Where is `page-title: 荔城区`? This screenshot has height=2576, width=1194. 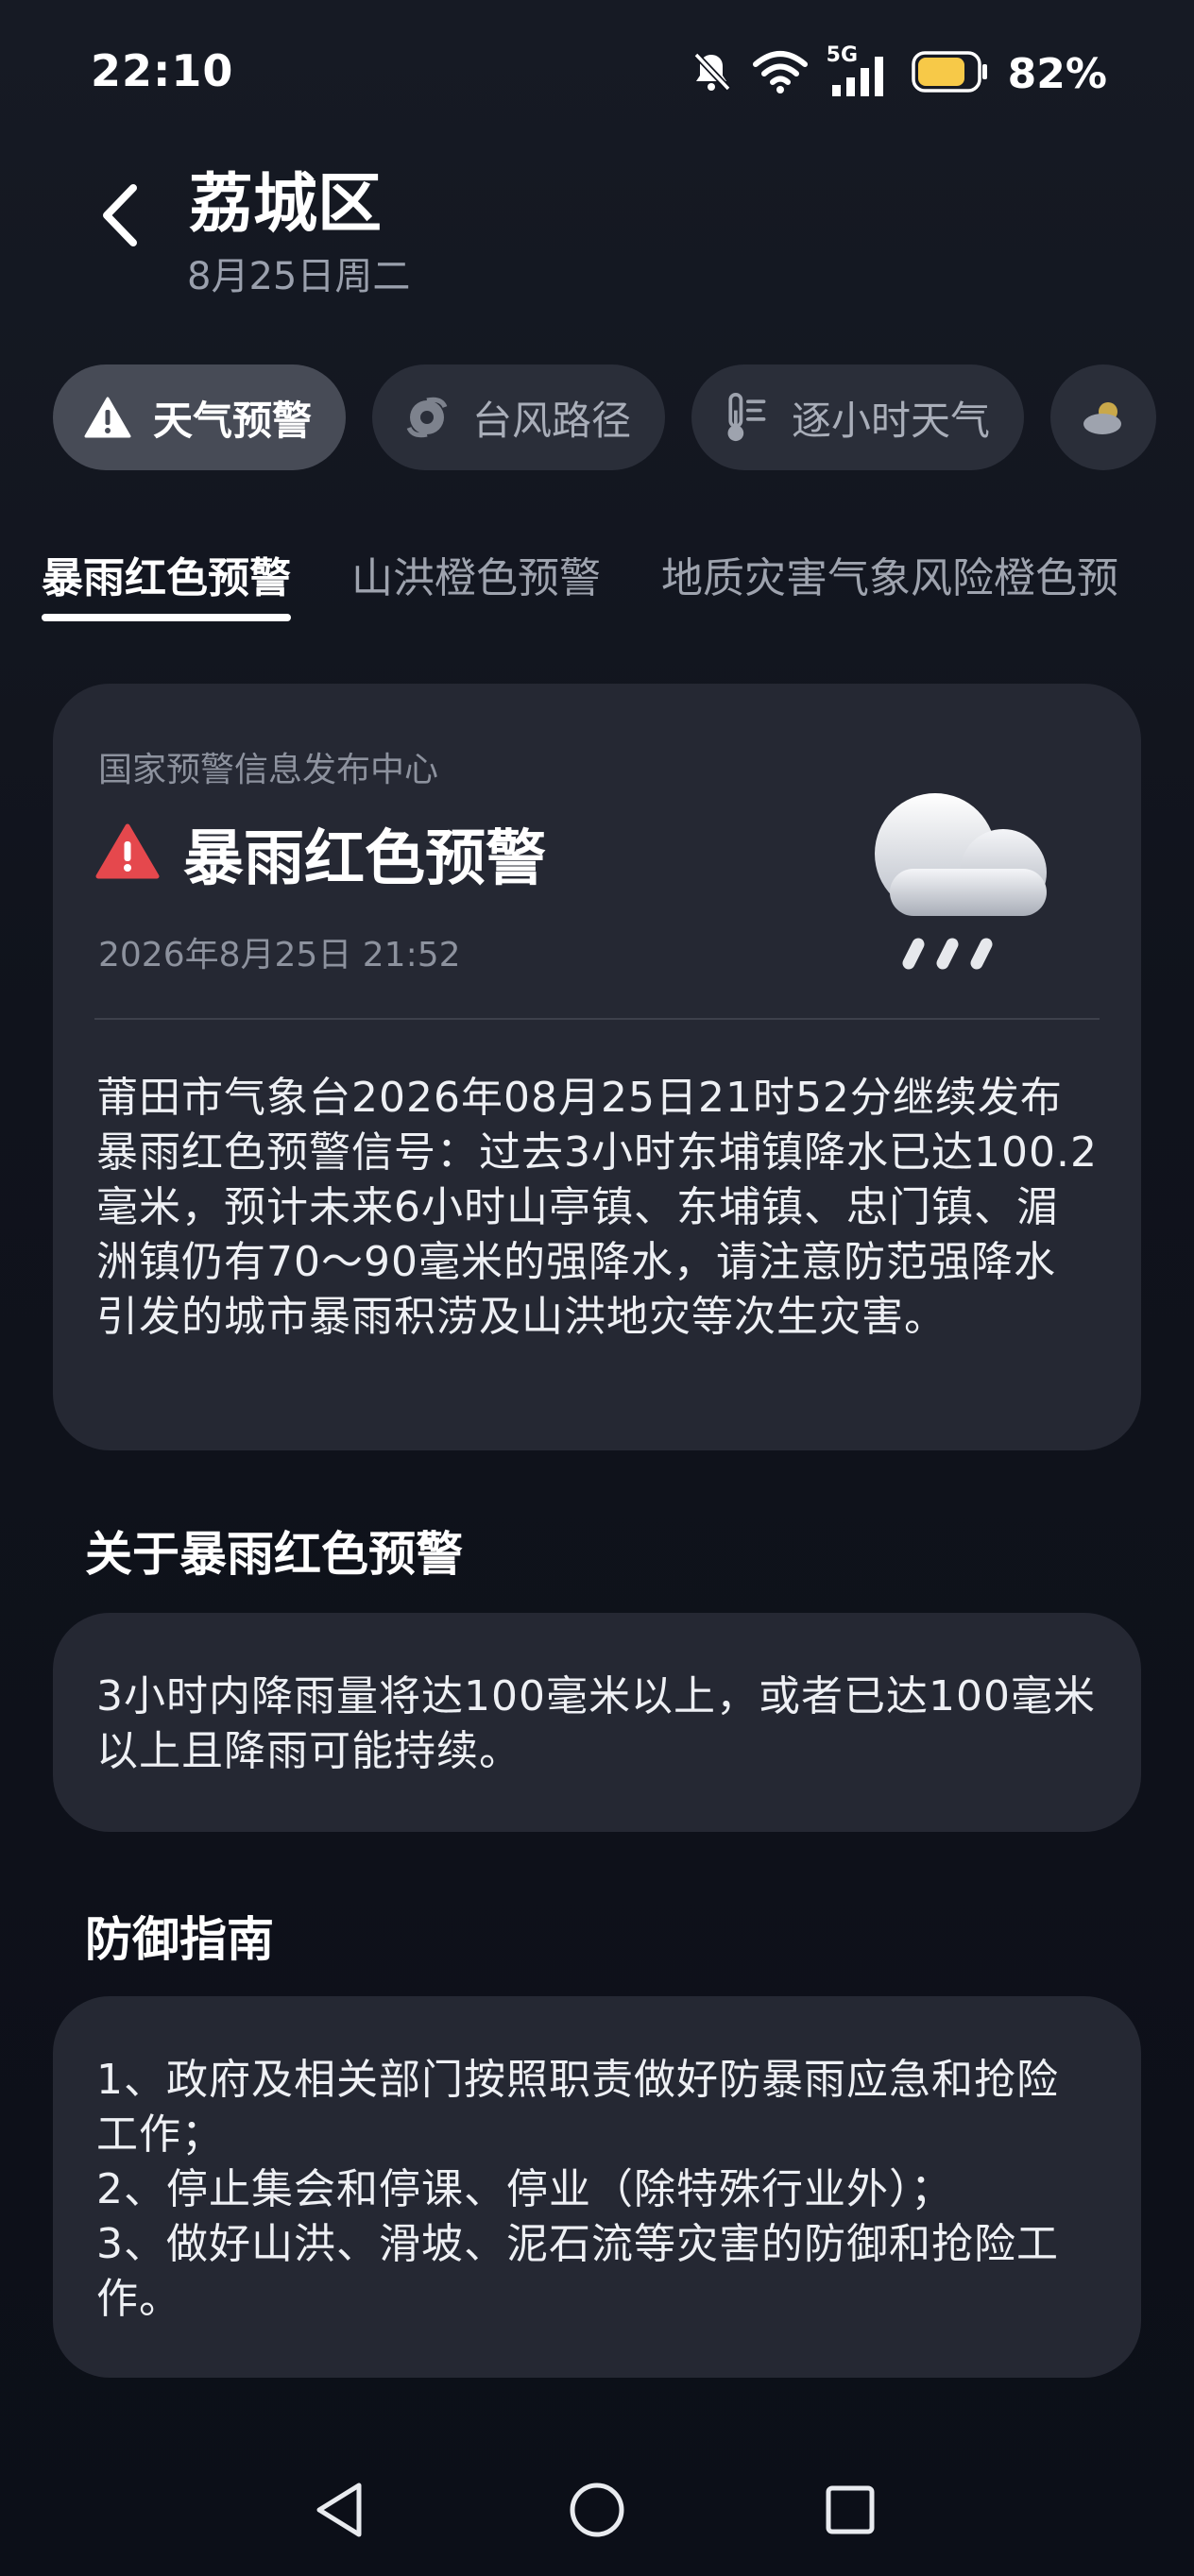 page-title: 荔城区 is located at coordinates (286, 204).